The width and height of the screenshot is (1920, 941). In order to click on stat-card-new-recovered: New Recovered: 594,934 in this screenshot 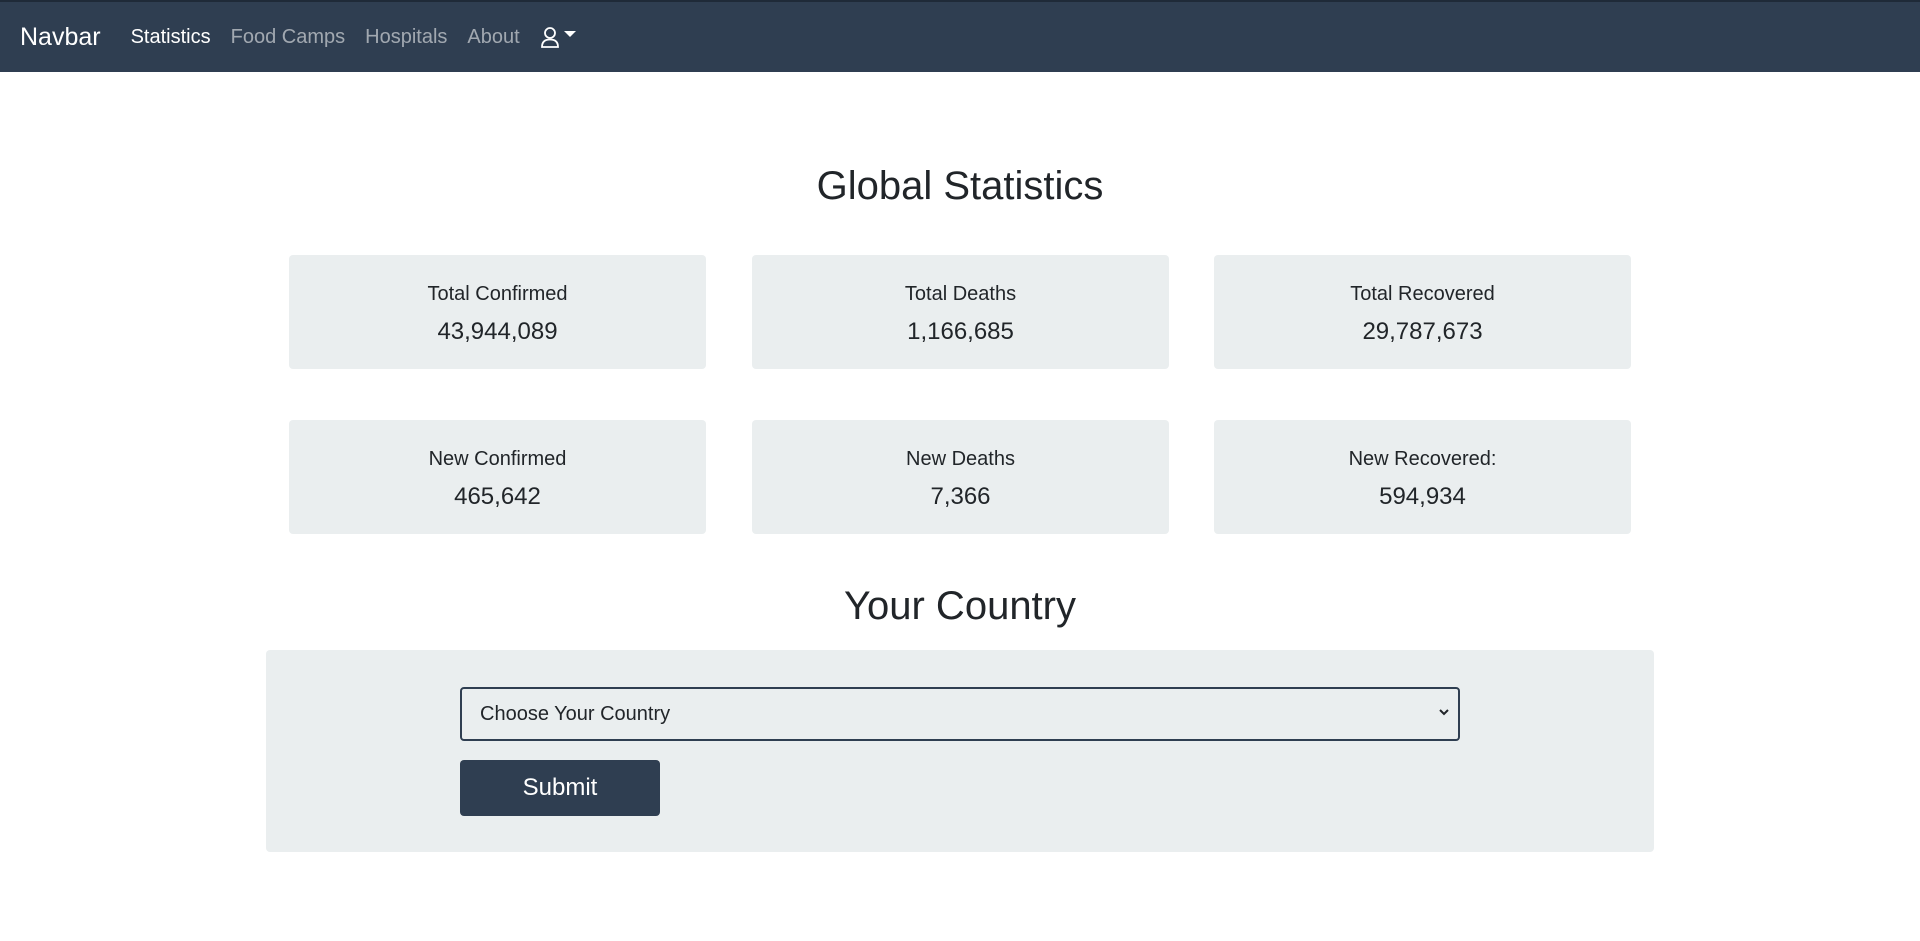, I will do `click(1422, 477)`.